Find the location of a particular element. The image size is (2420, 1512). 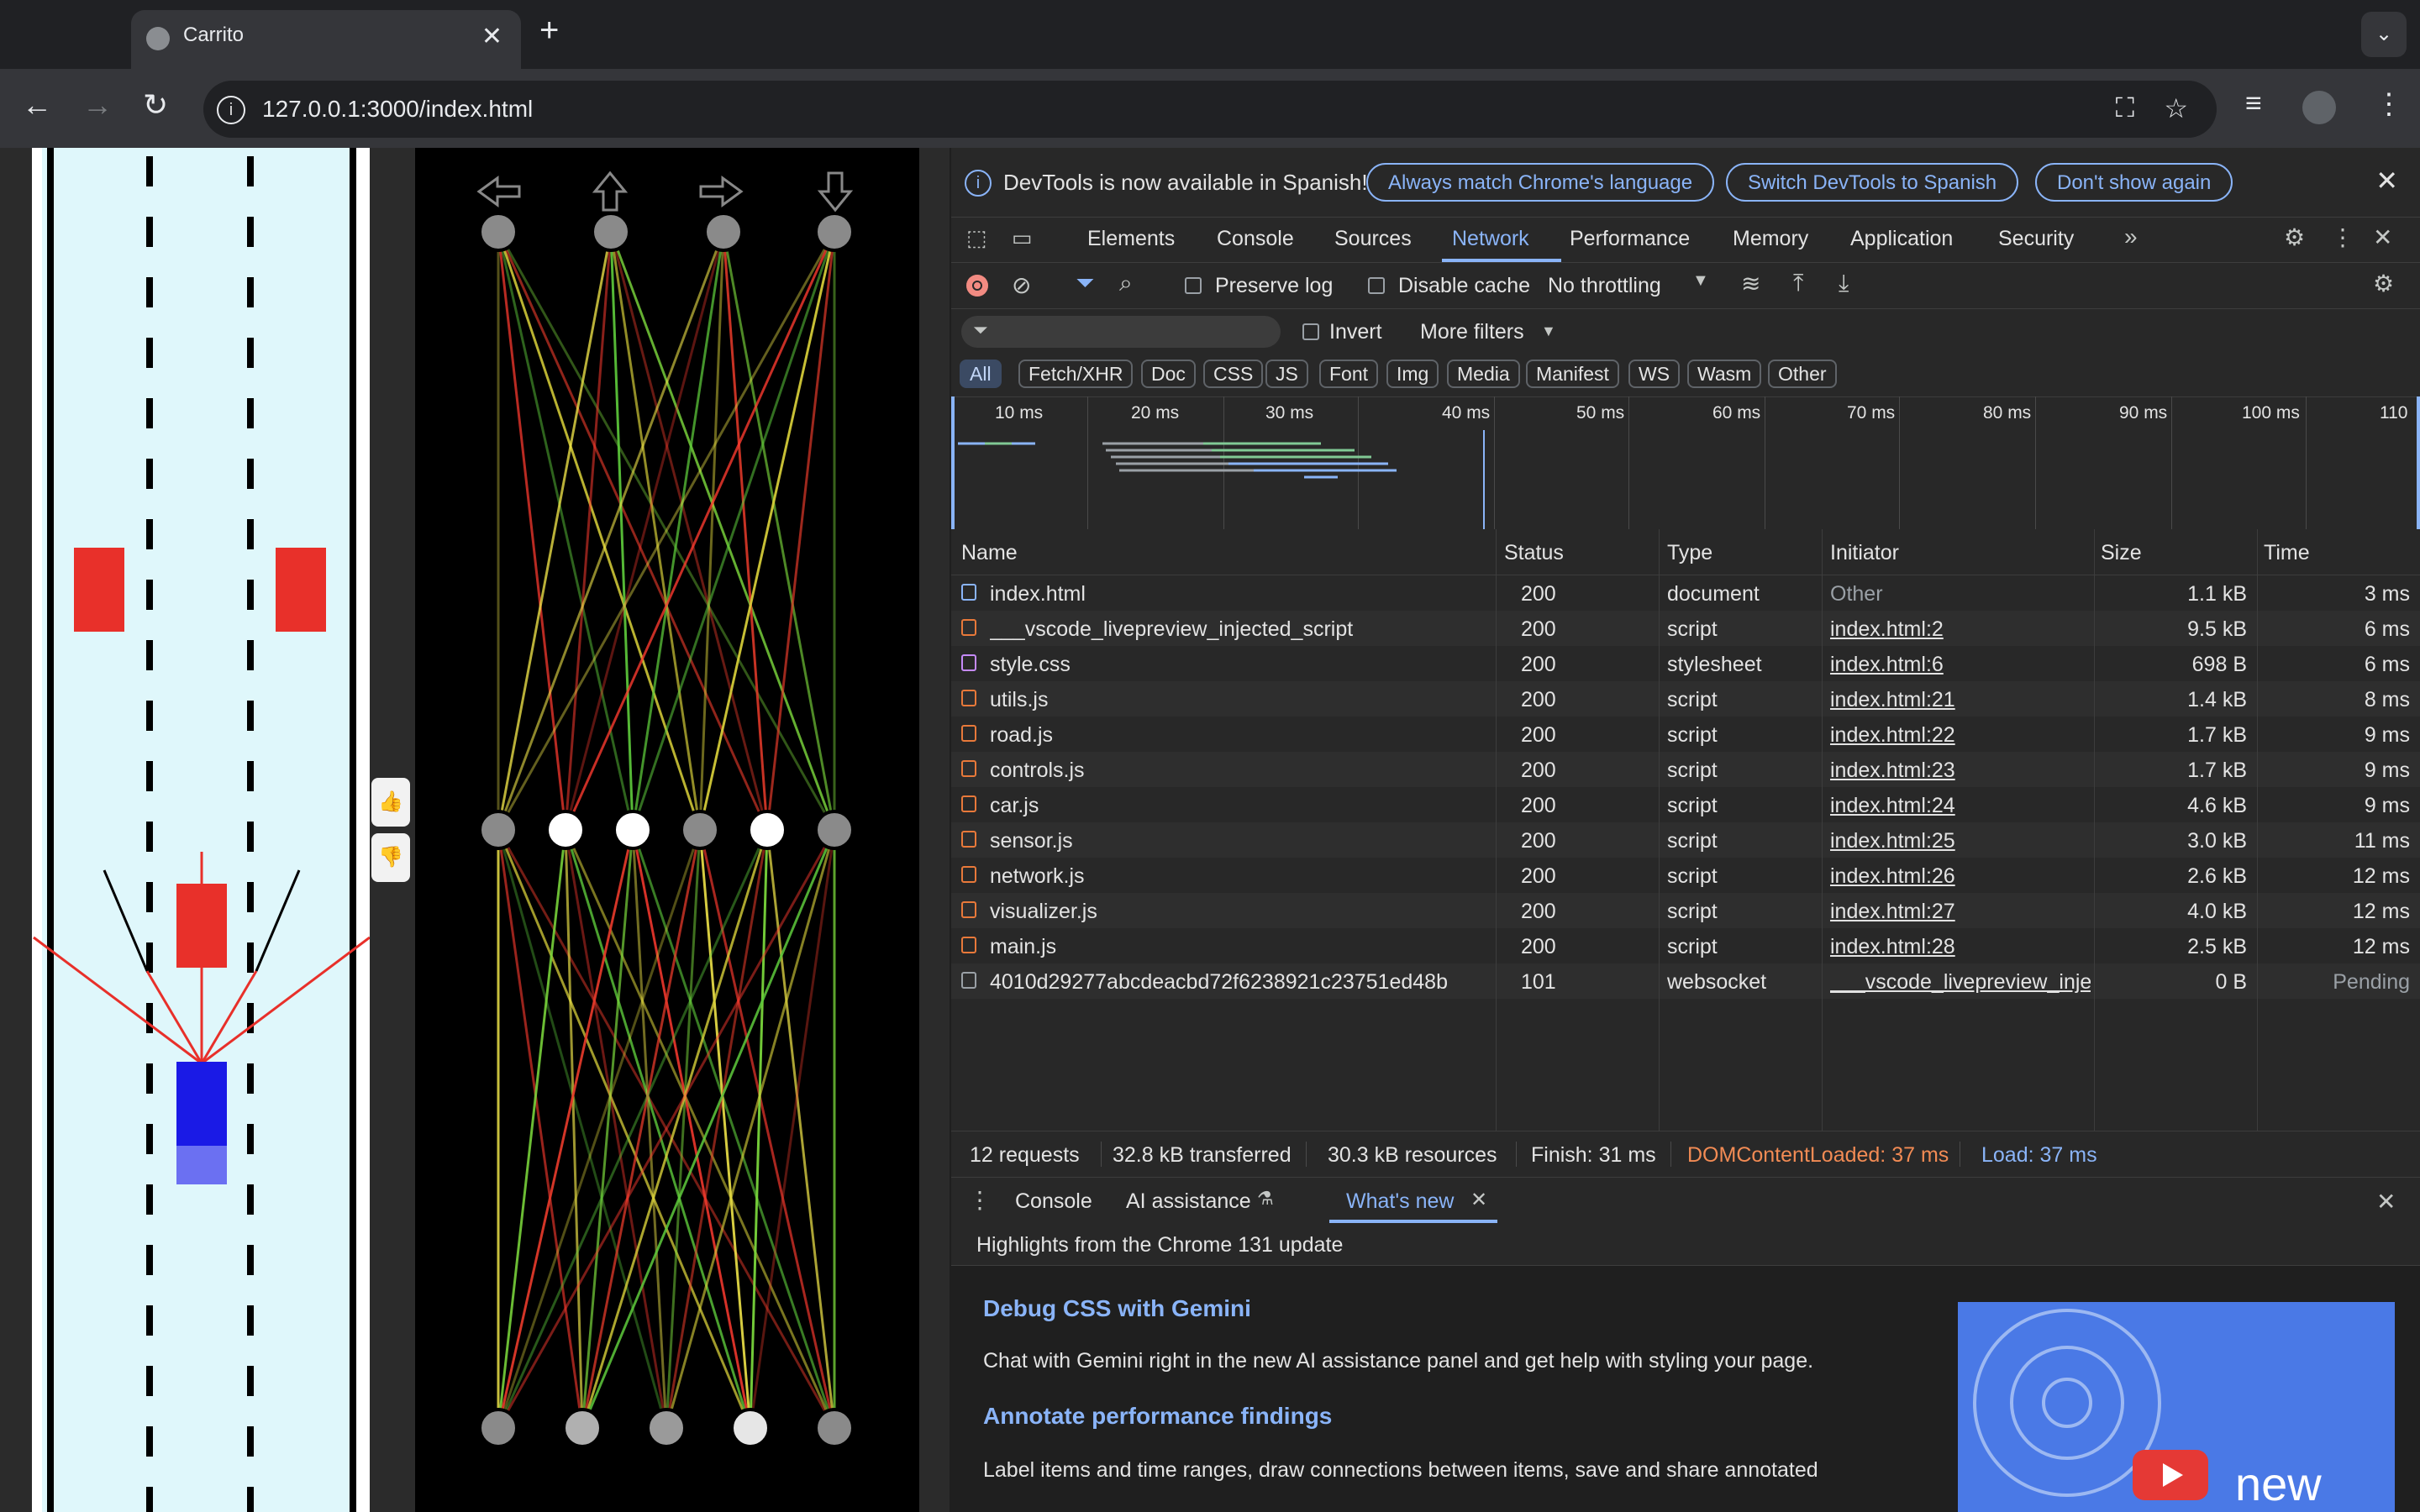

whats-new-video-thumbnail: new is located at coordinates (2176, 1407).